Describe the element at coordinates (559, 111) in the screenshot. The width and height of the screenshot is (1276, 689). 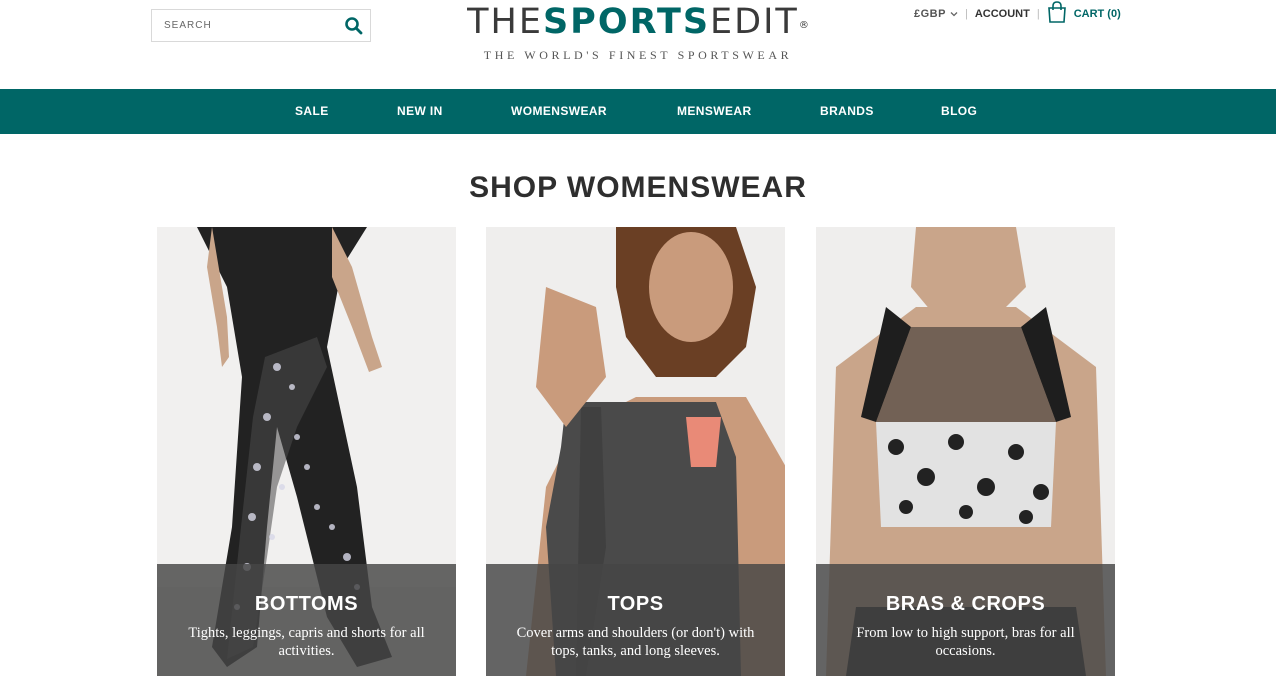
I see `nav-item-womenswear: WOMENSWEAR` at that location.